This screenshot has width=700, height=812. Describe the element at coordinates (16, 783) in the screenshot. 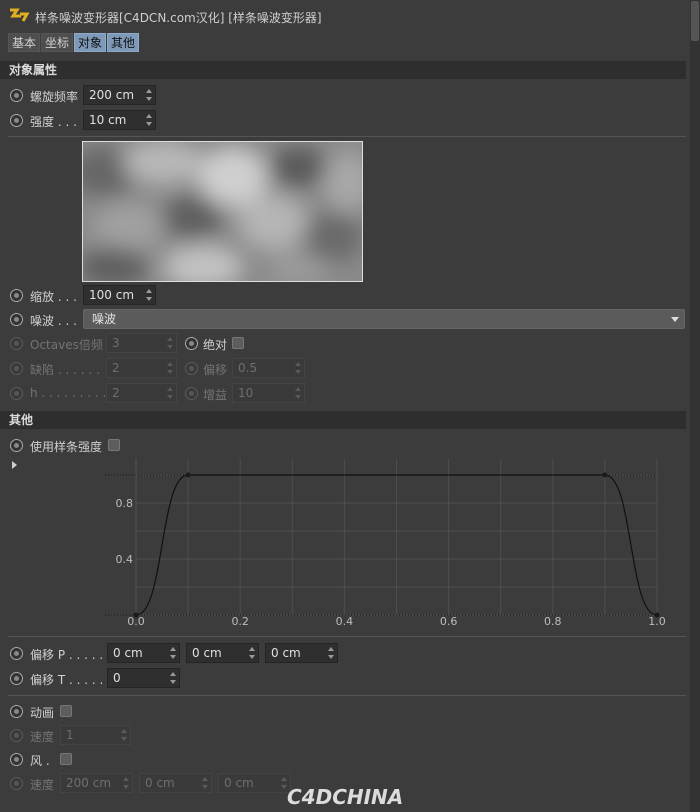

I see `speed2-radio` at that location.